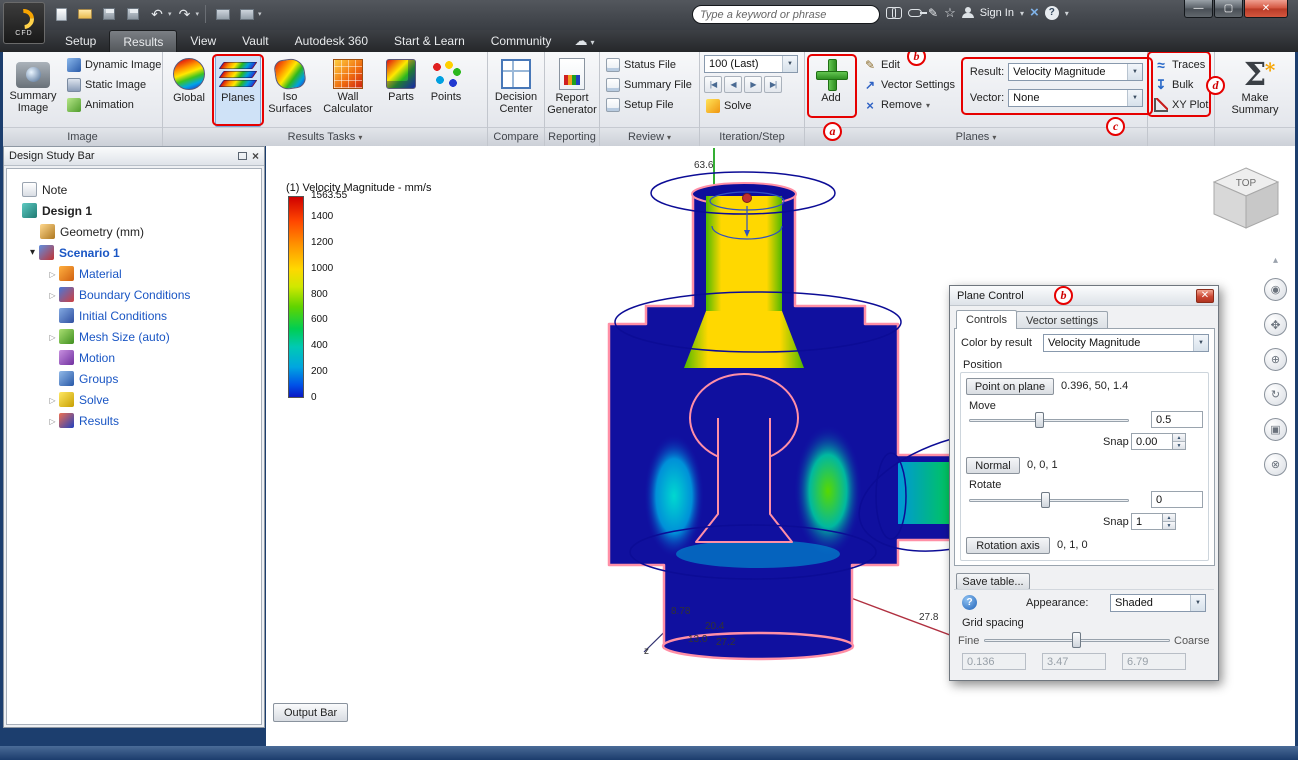 The height and width of the screenshot is (760, 1298). Describe the element at coordinates (928, 105) in the screenshot. I see `remove-caret-icon` at that location.